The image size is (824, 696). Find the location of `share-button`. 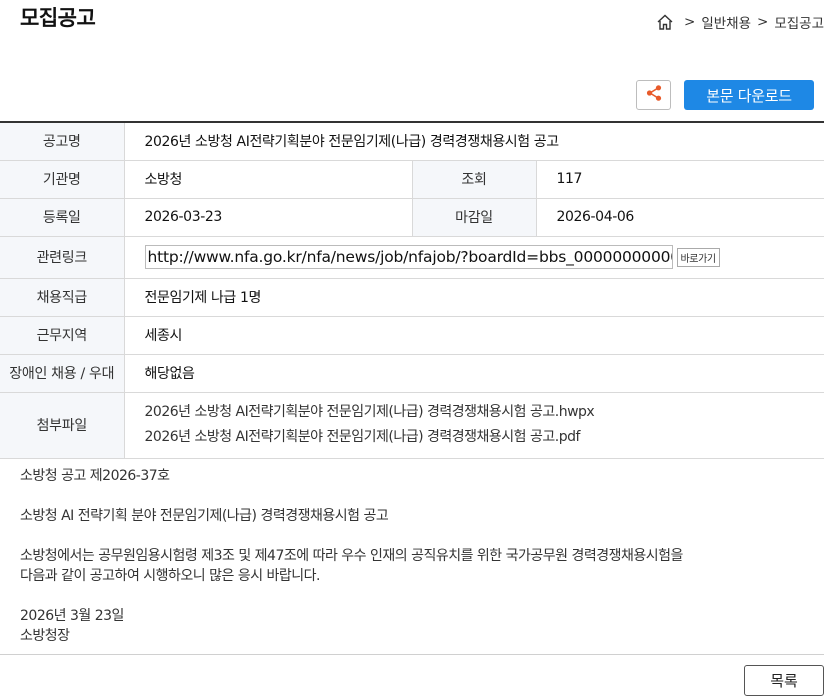

share-button is located at coordinates (653, 95).